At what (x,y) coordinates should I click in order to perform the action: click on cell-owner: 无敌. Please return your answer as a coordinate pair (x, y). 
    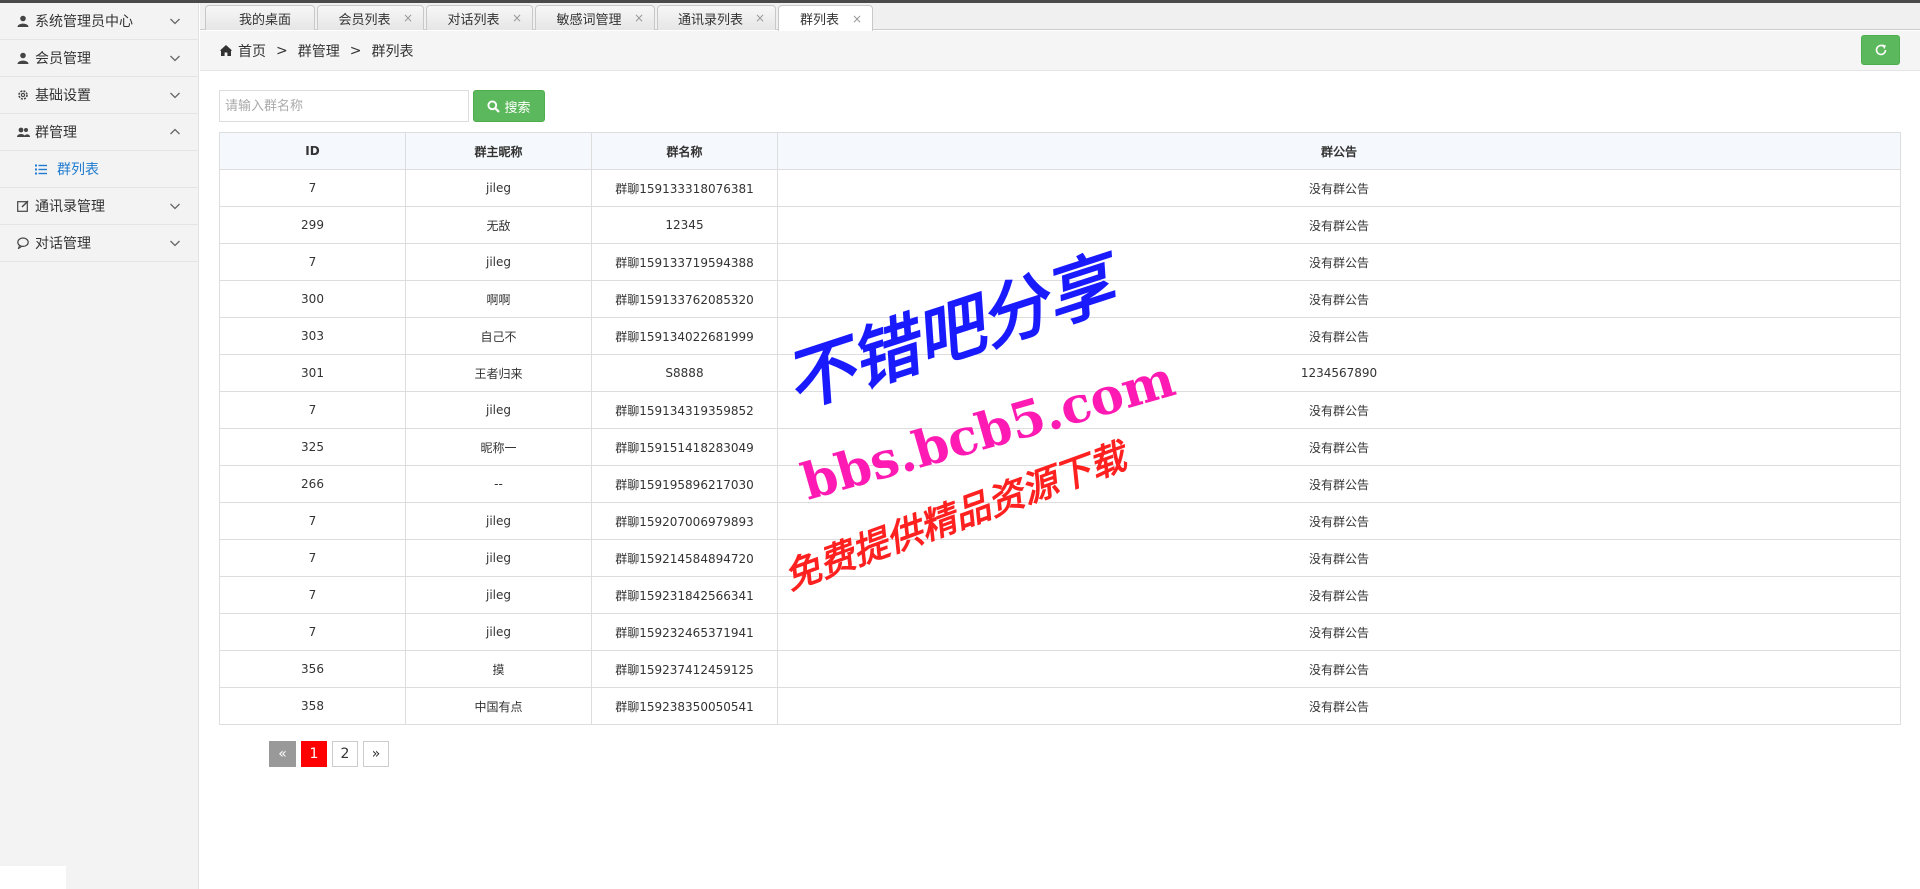
    Looking at the image, I should click on (498, 225).